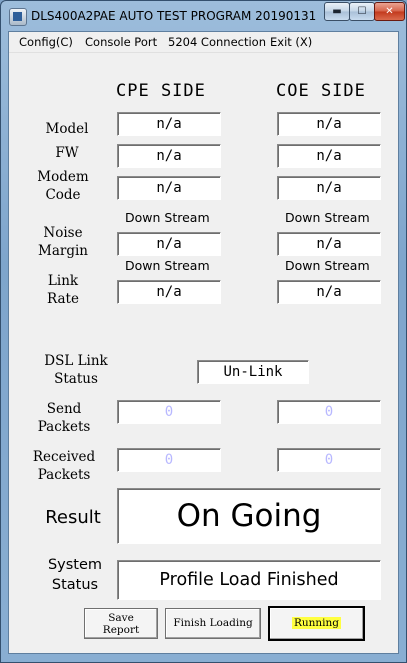  I want to click on noise-margin-label-line1: Noise, so click(63, 233).